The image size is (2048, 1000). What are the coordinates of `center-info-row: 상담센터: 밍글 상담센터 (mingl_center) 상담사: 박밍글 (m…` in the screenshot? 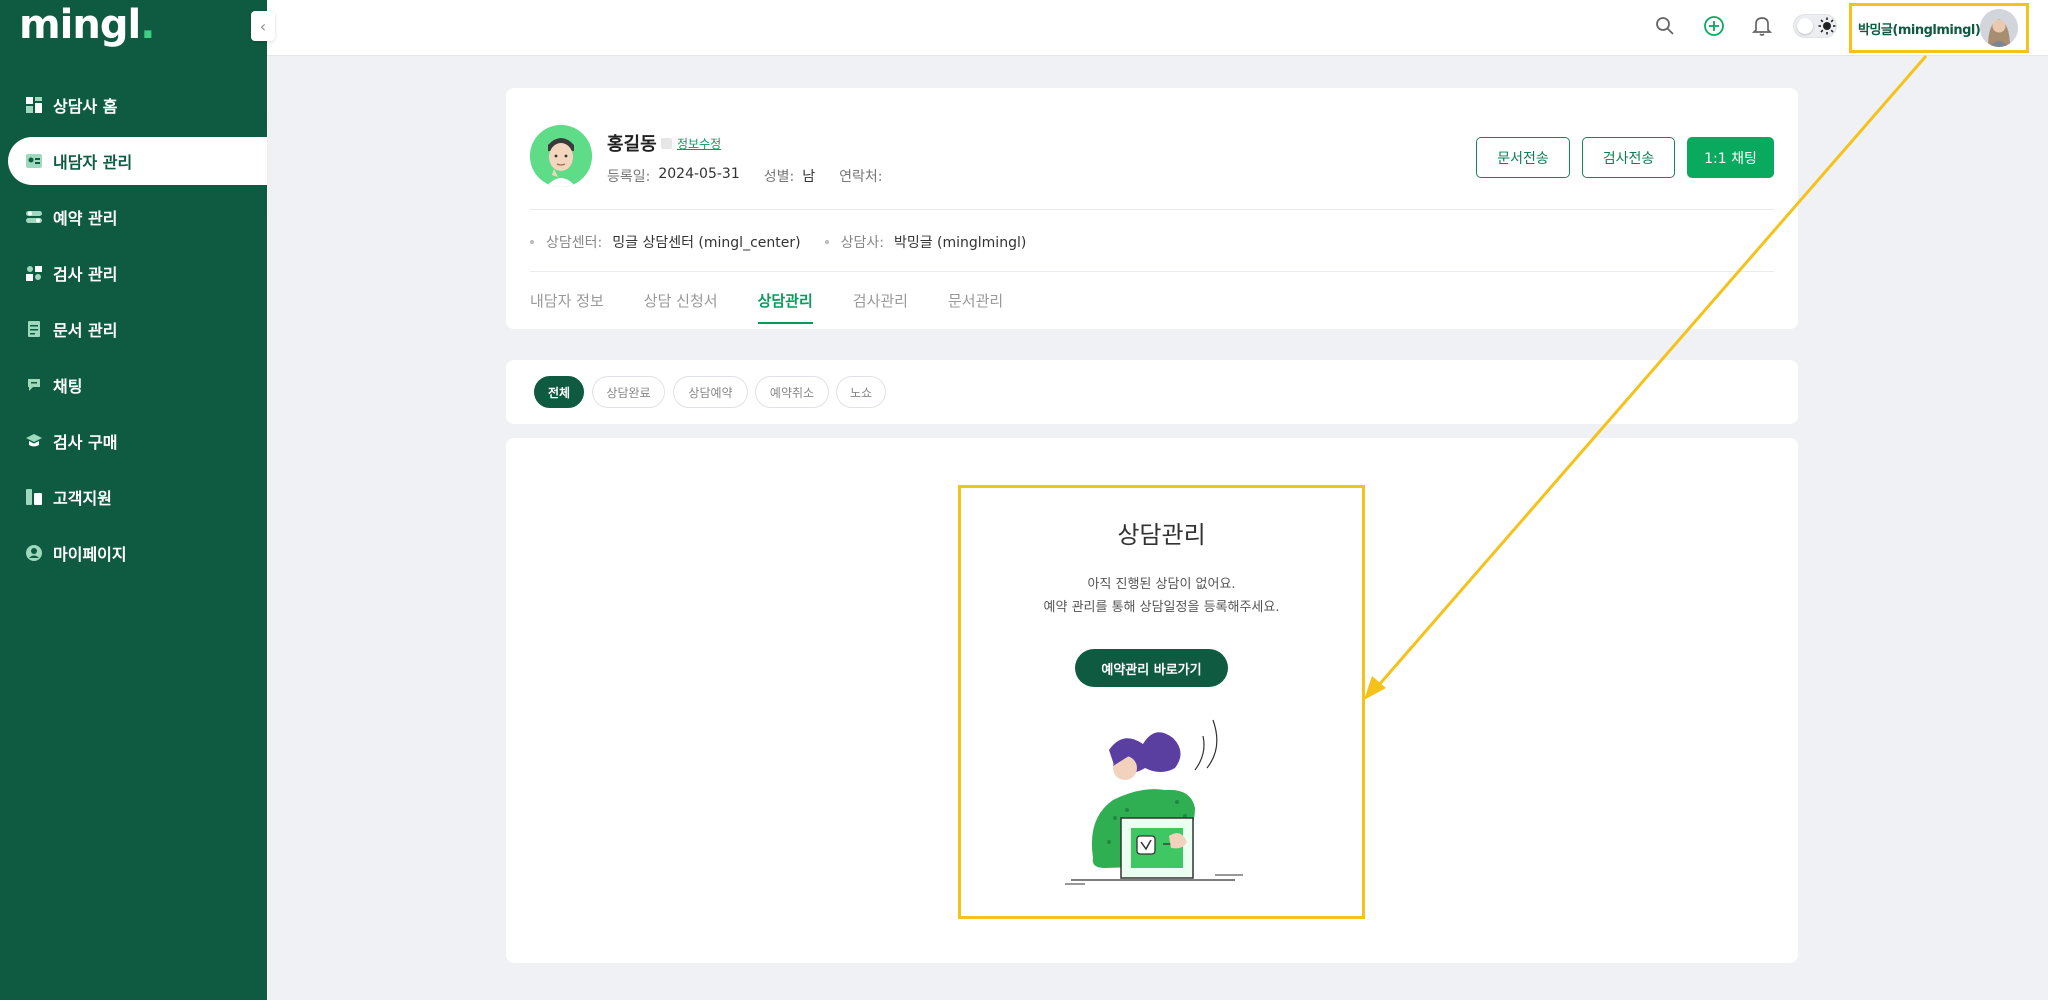 It's located at (790, 242).